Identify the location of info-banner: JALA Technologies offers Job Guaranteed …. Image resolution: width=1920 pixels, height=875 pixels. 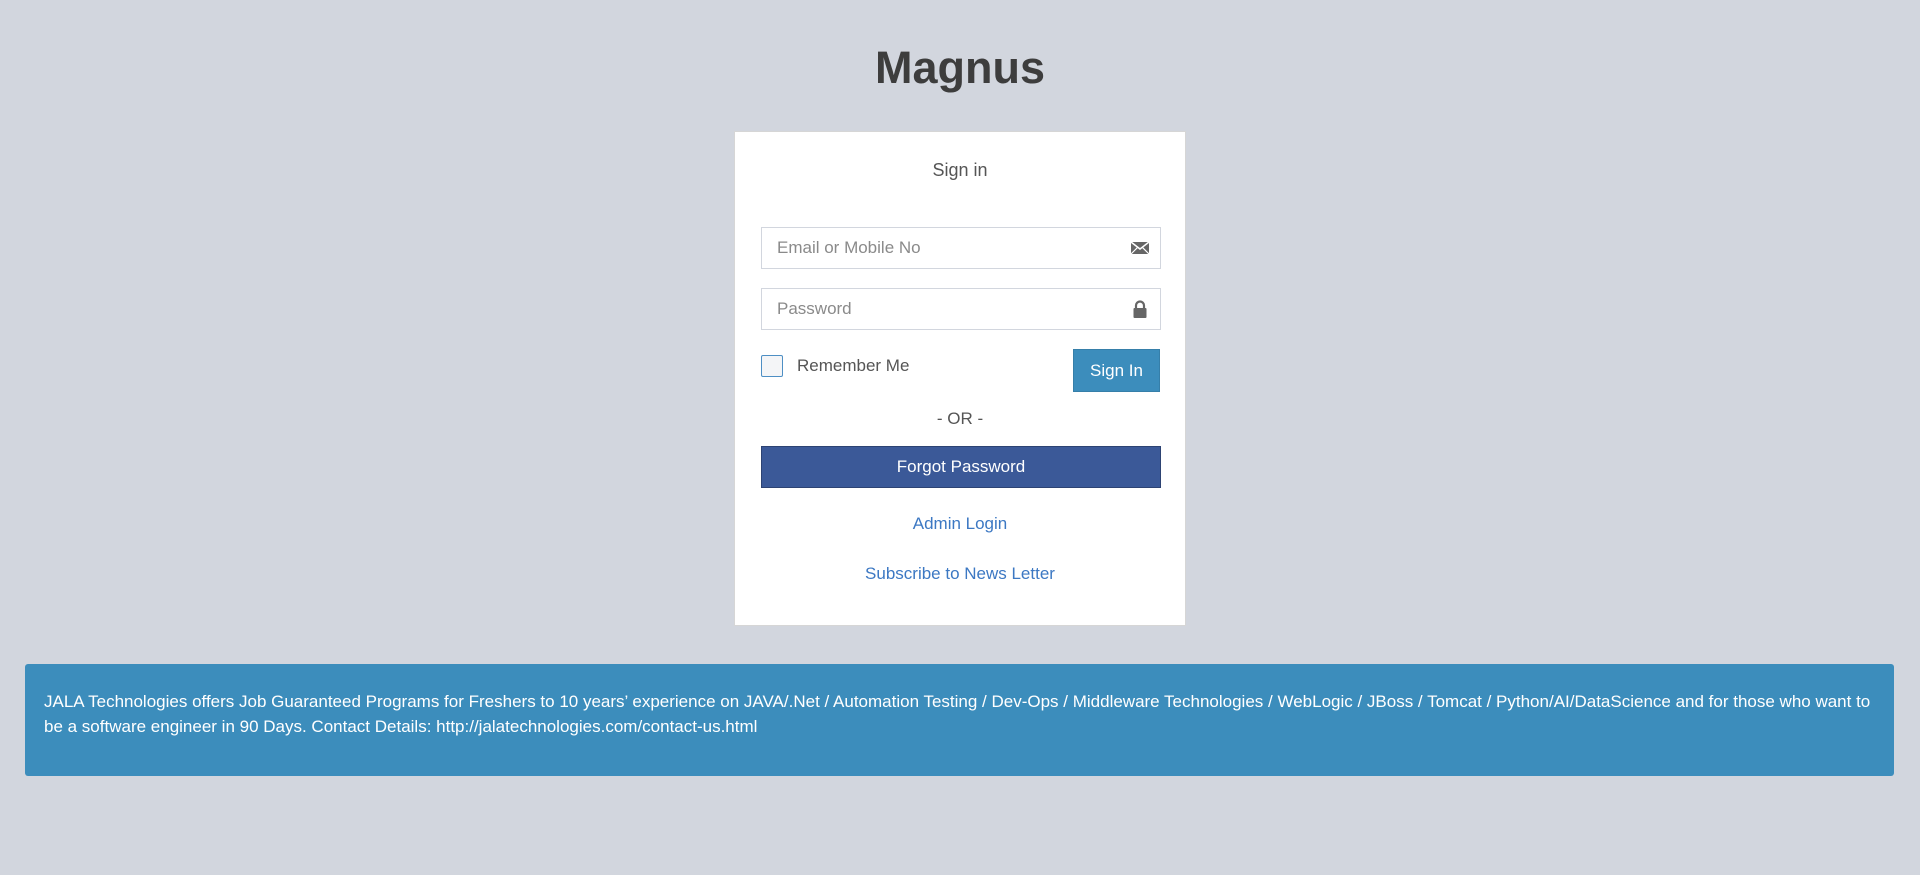
(959, 720).